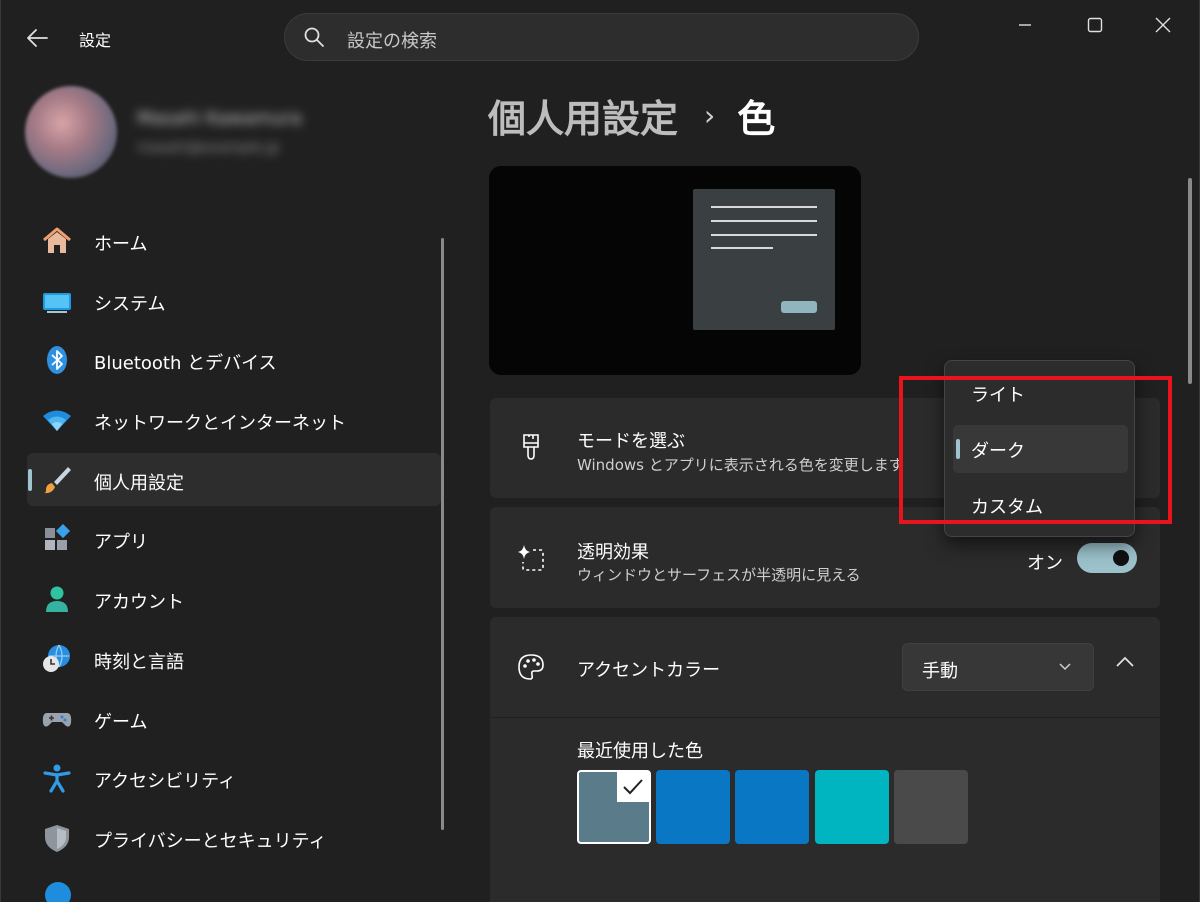  Describe the element at coordinates (1045, 563) in the screenshot. I see `toggle-state-label: オン` at that location.